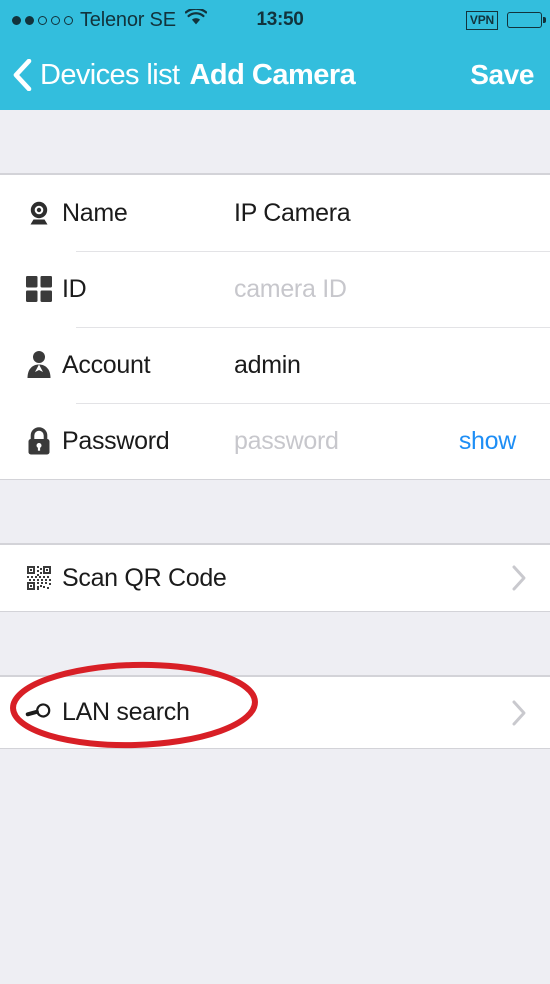 This screenshot has height=984, width=550. What do you see at coordinates (39, 578) in the screenshot?
I see `qr-code-icon` at bounding box center [39, 578].